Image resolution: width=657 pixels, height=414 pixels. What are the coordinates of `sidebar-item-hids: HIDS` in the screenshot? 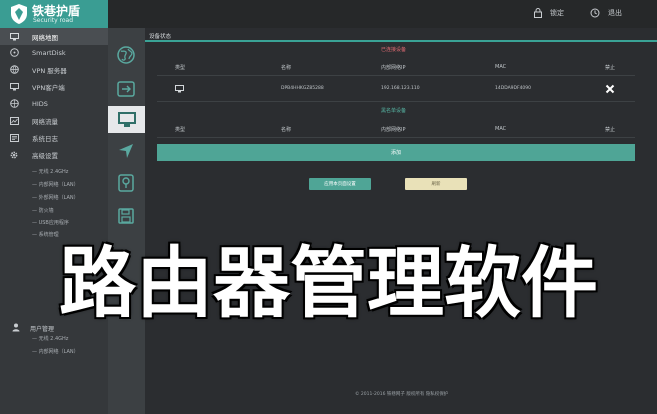 It's located at (54, 103).